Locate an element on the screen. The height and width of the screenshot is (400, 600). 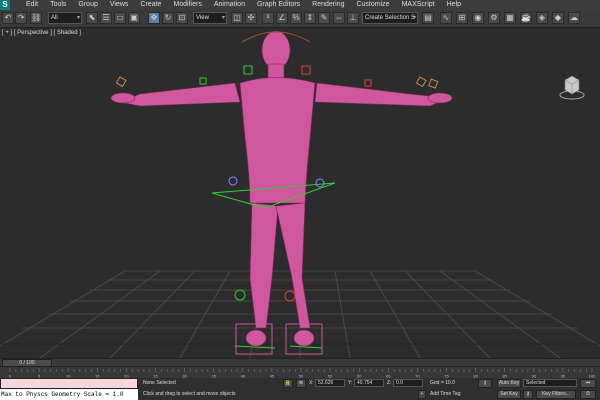
curve-editor-icon: ∿ is located at coordinates (446, 18).